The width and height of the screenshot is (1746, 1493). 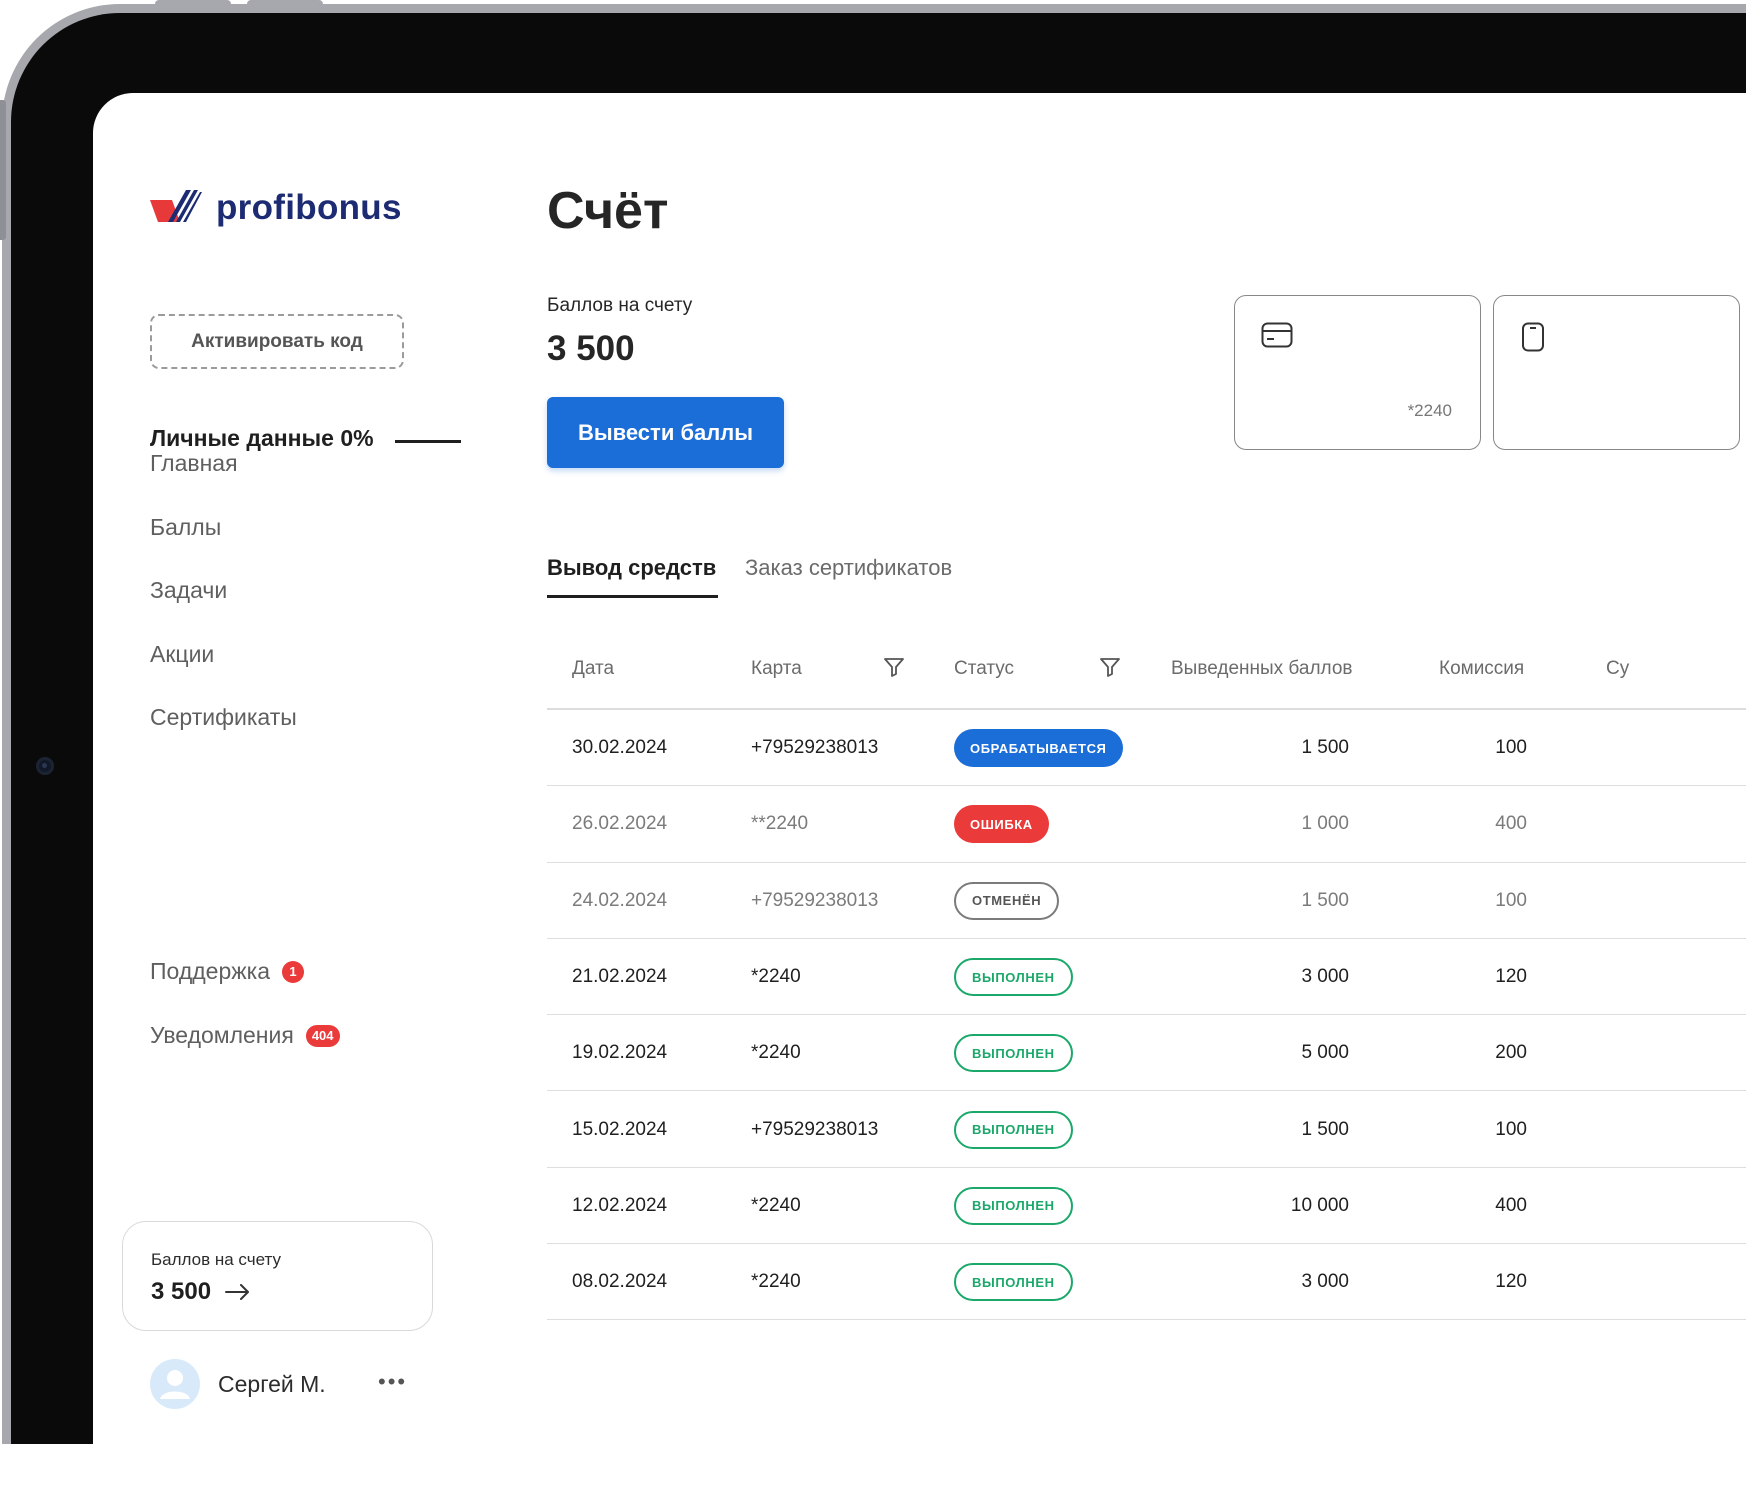 What do you see at coordinates (238, 1384) in the screenshot?
I see `user-profile: Сергей М.` at bounding box center [238, 1384].